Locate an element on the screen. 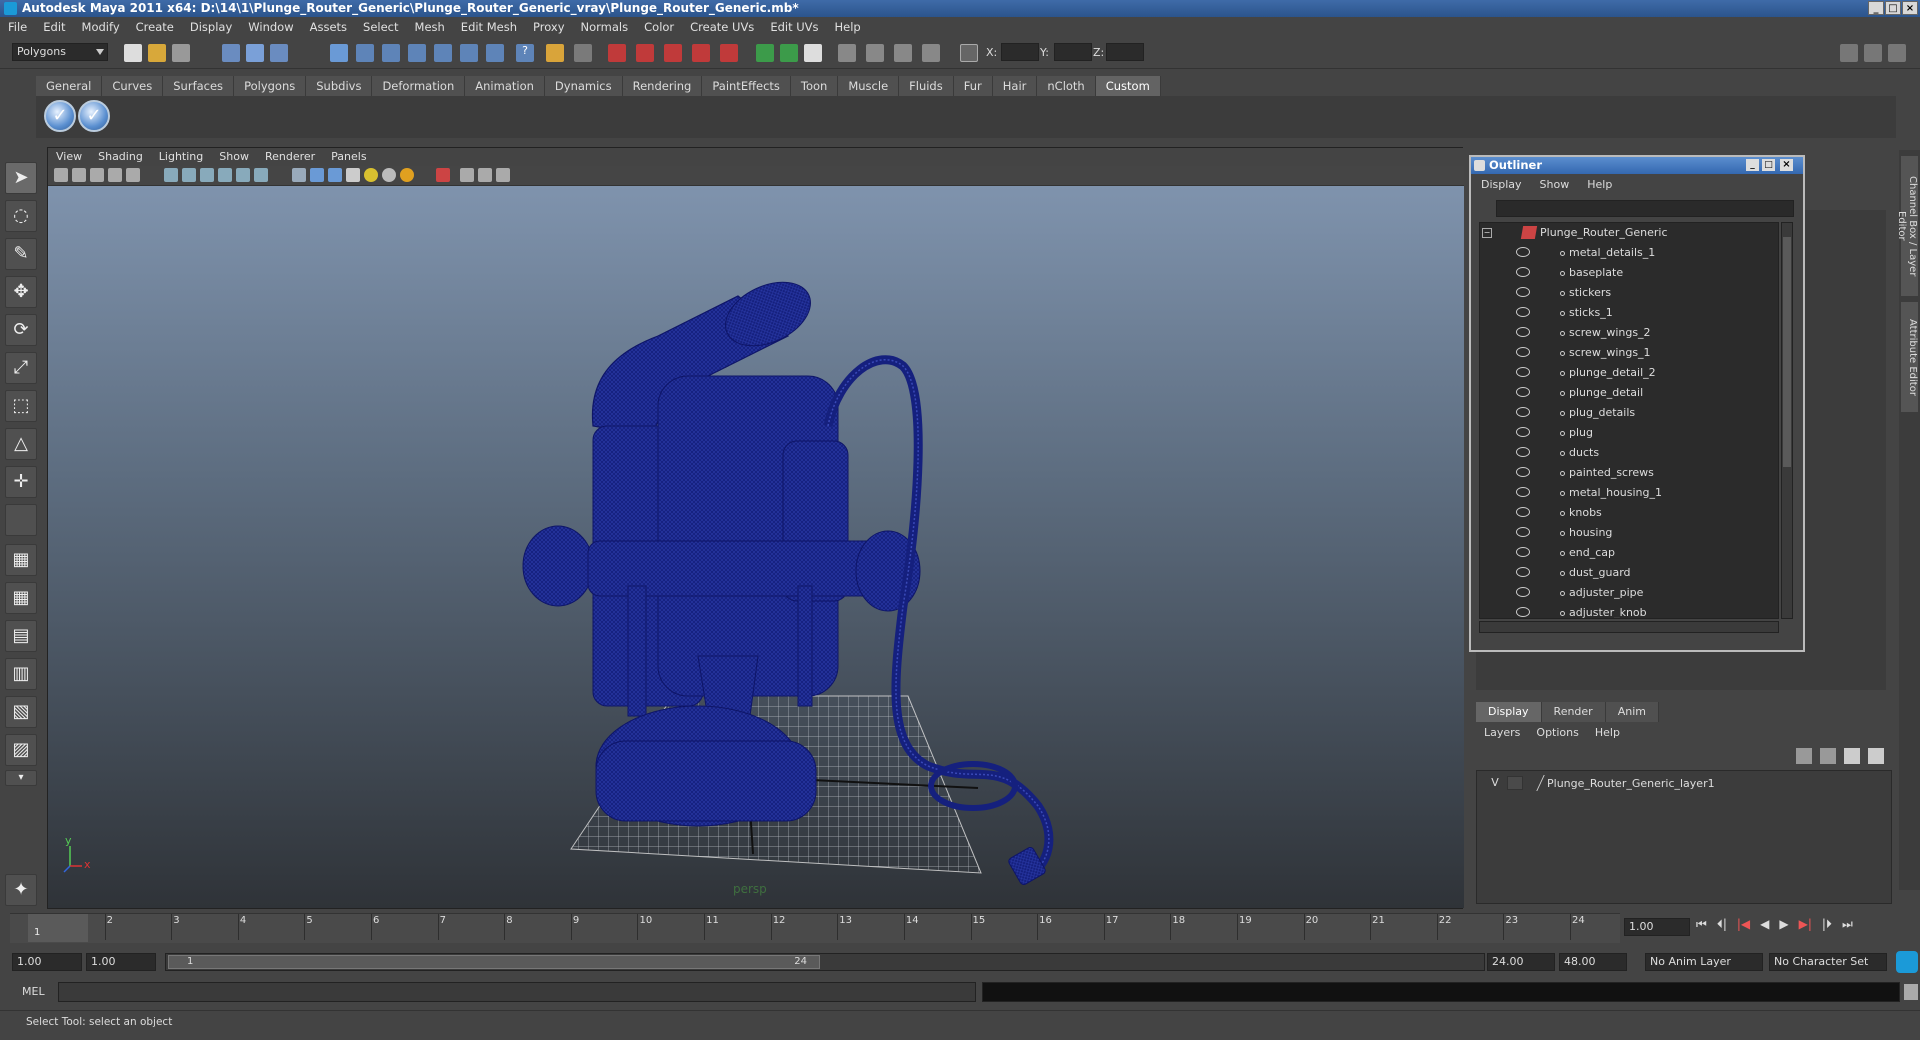 Image resolution: width=1920 pixels, height=1040 pixels. layer-menu-layers: Layers is located at coordinates (1502, 733).